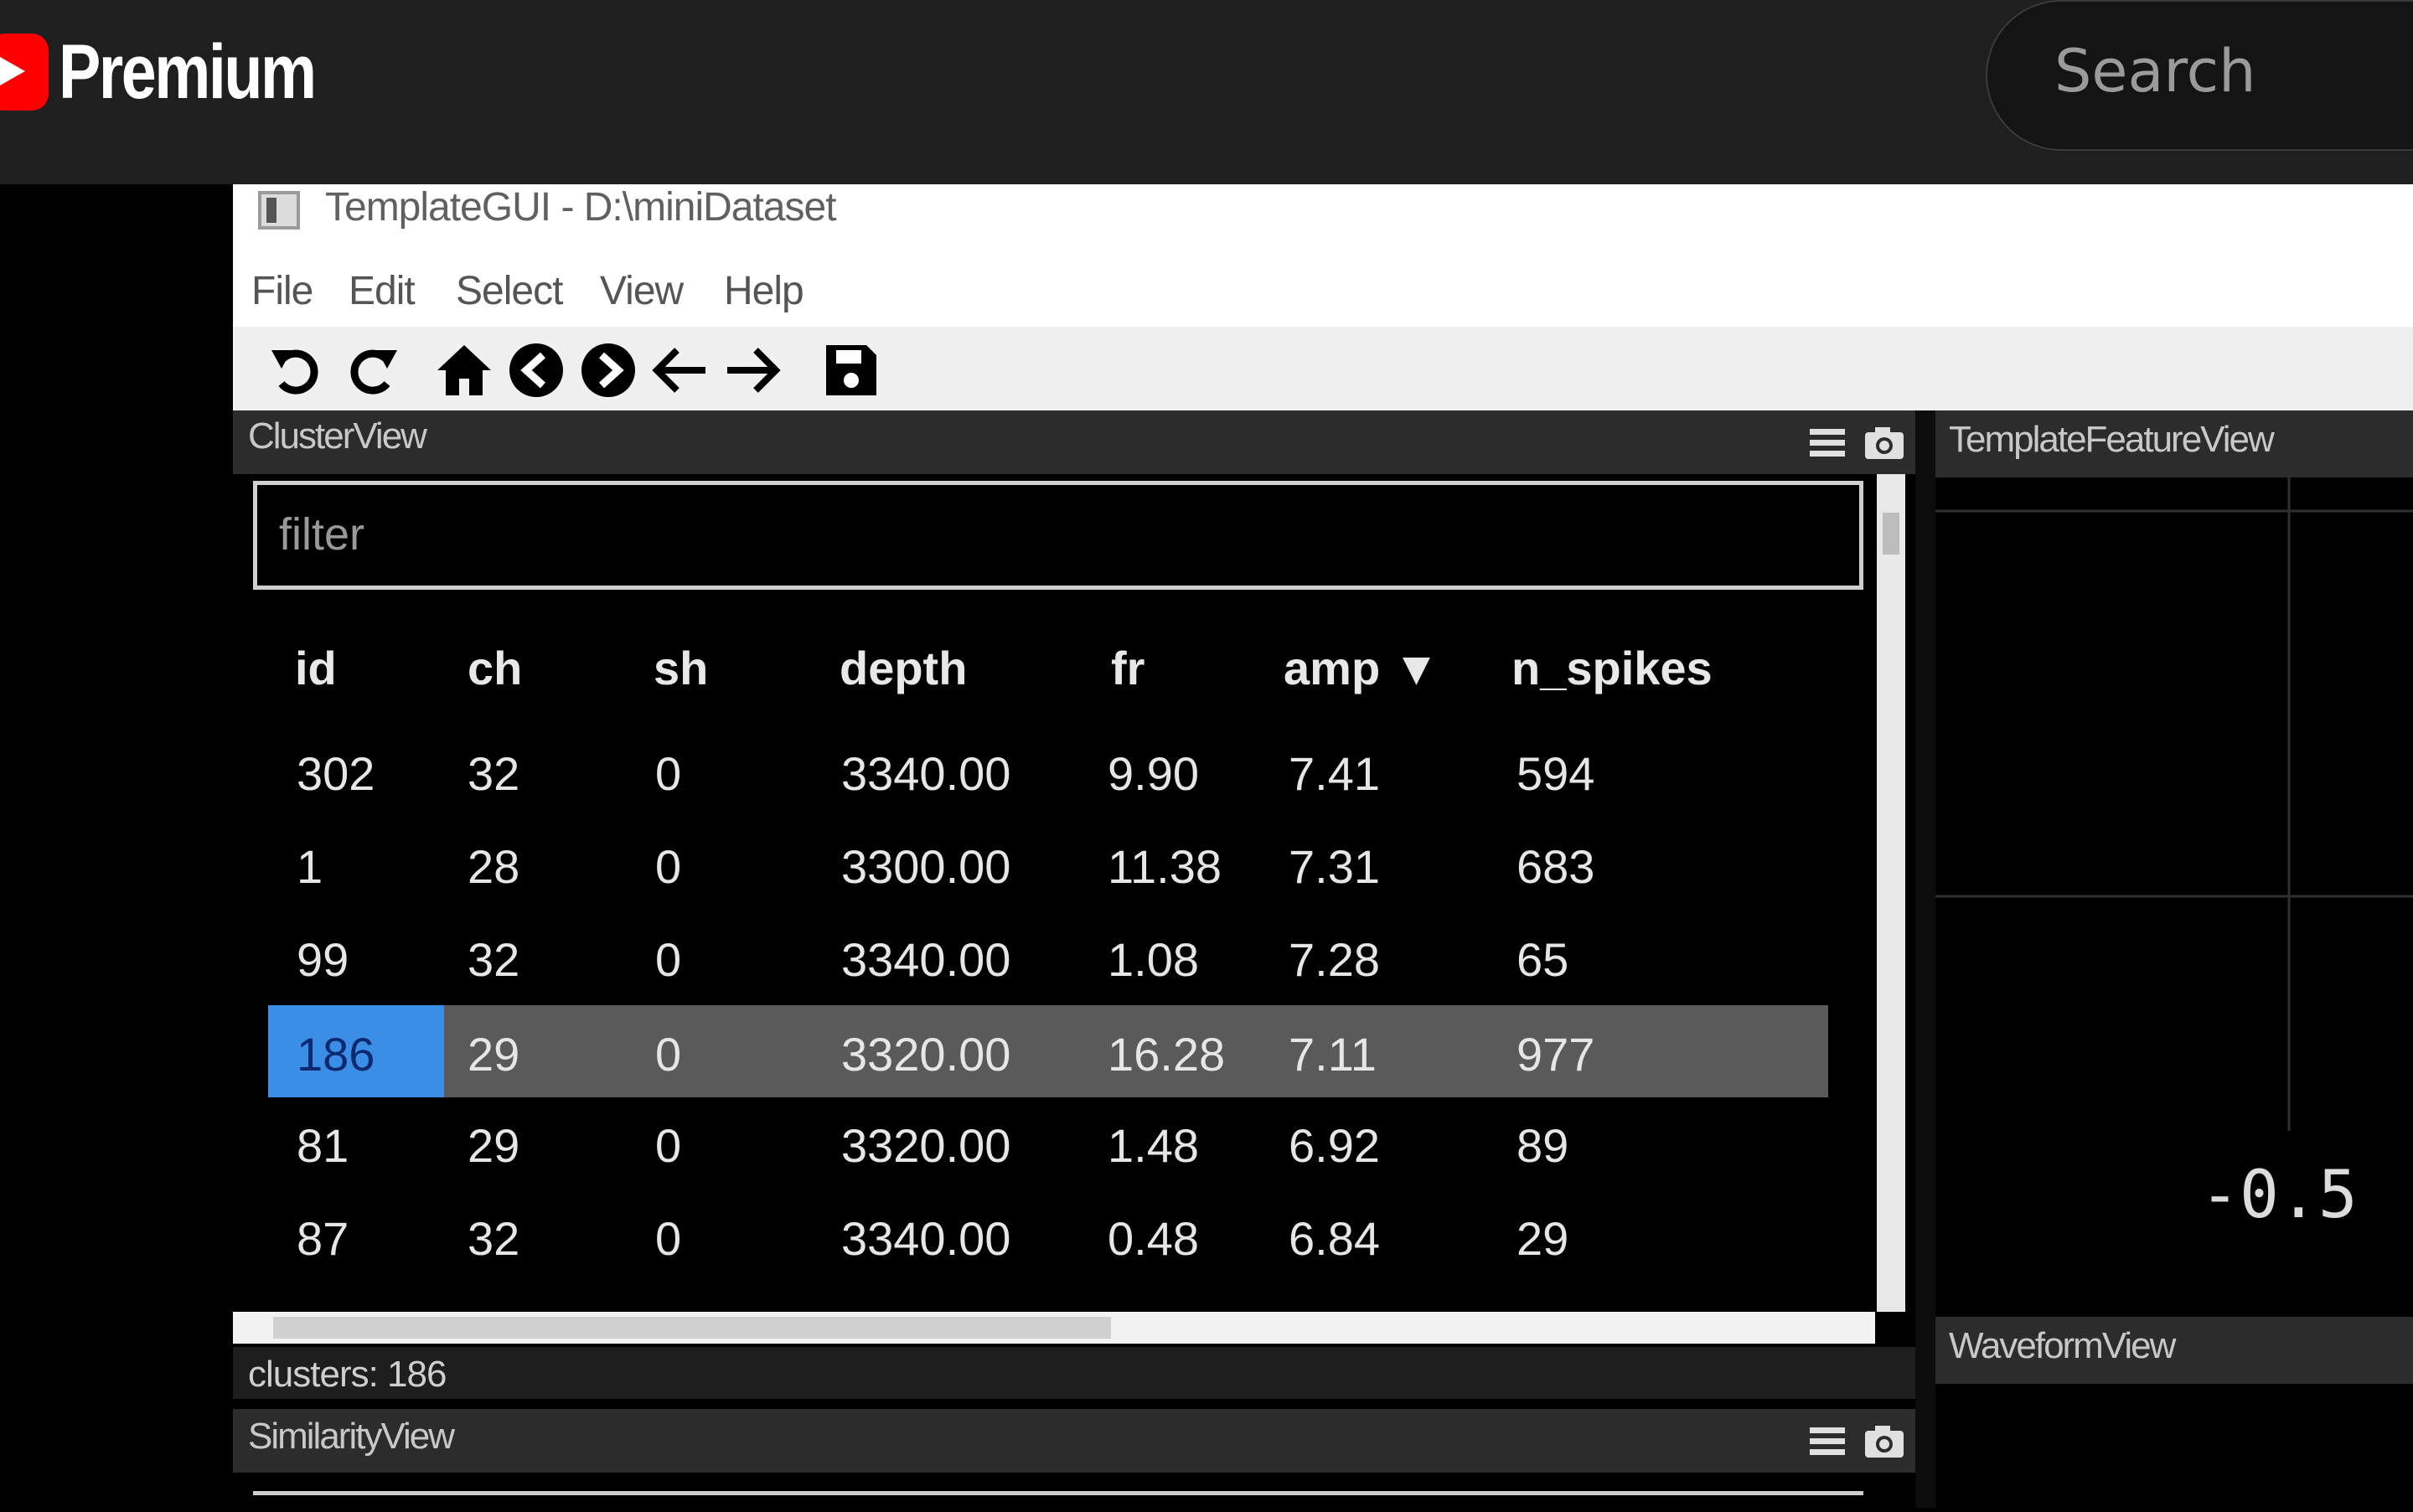  I want to click on cell-fr: 0.48, so click(1153, 1238).